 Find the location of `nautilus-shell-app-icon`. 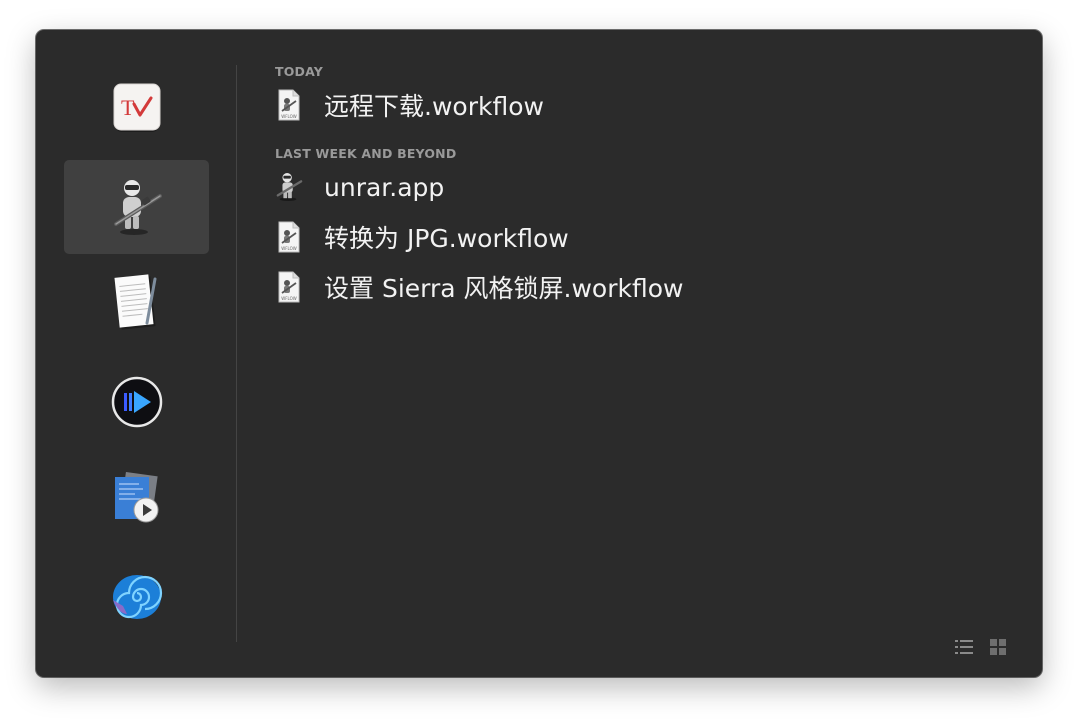

nautilus-shell-app-icon is located at coordinates (137, 597).